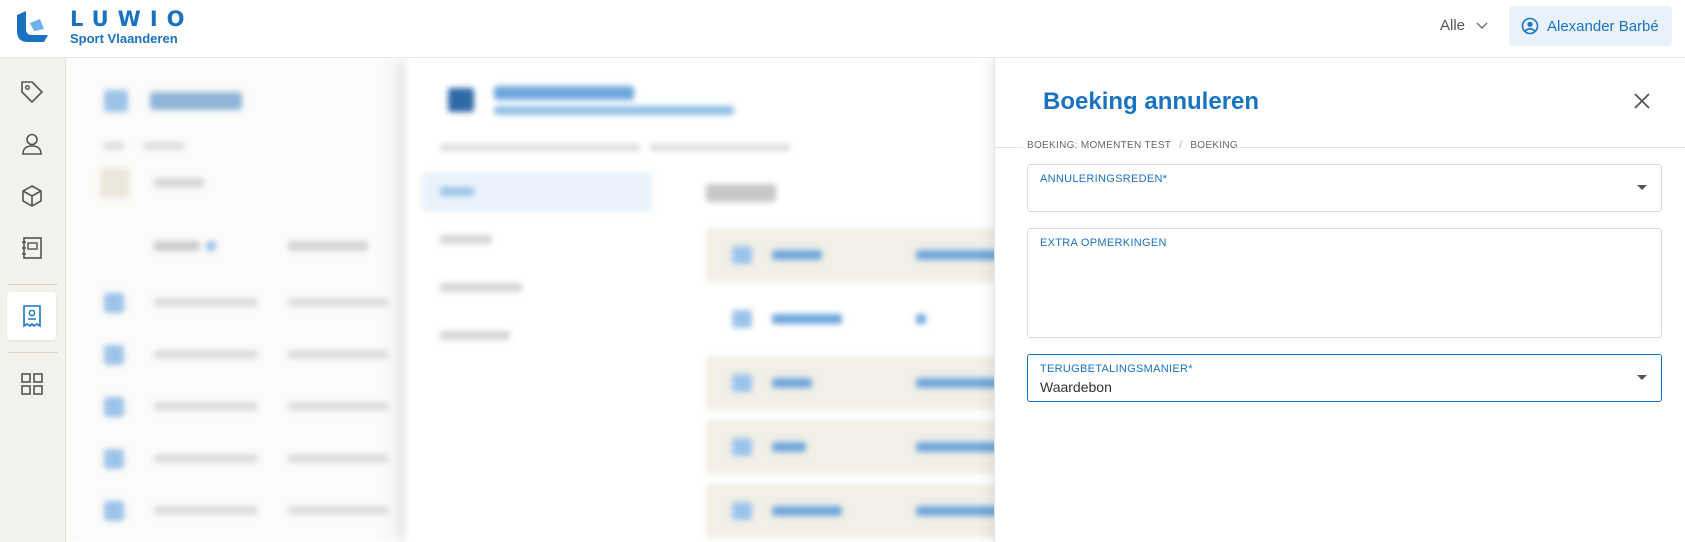 This screenshot has height=542, width=1685. I want to click on user-circle-icon, so click(1530, 26).